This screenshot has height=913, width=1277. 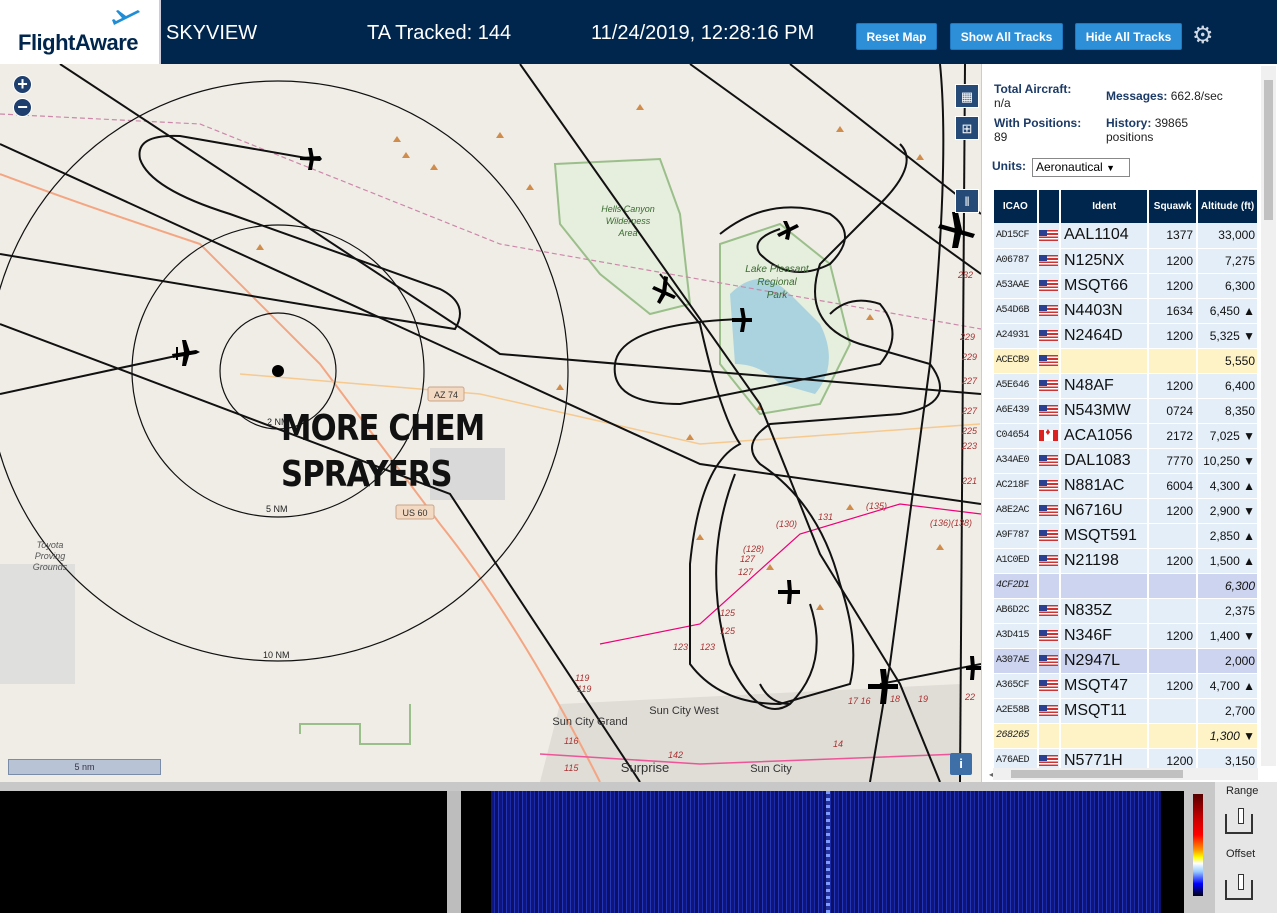 I want to click on altitude-cell: 6,400, so click(x=1228, y=386).